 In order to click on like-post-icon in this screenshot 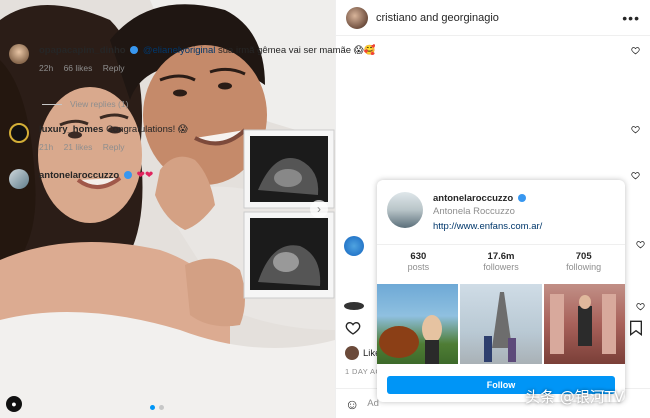, I will do `click(353, 328)`.